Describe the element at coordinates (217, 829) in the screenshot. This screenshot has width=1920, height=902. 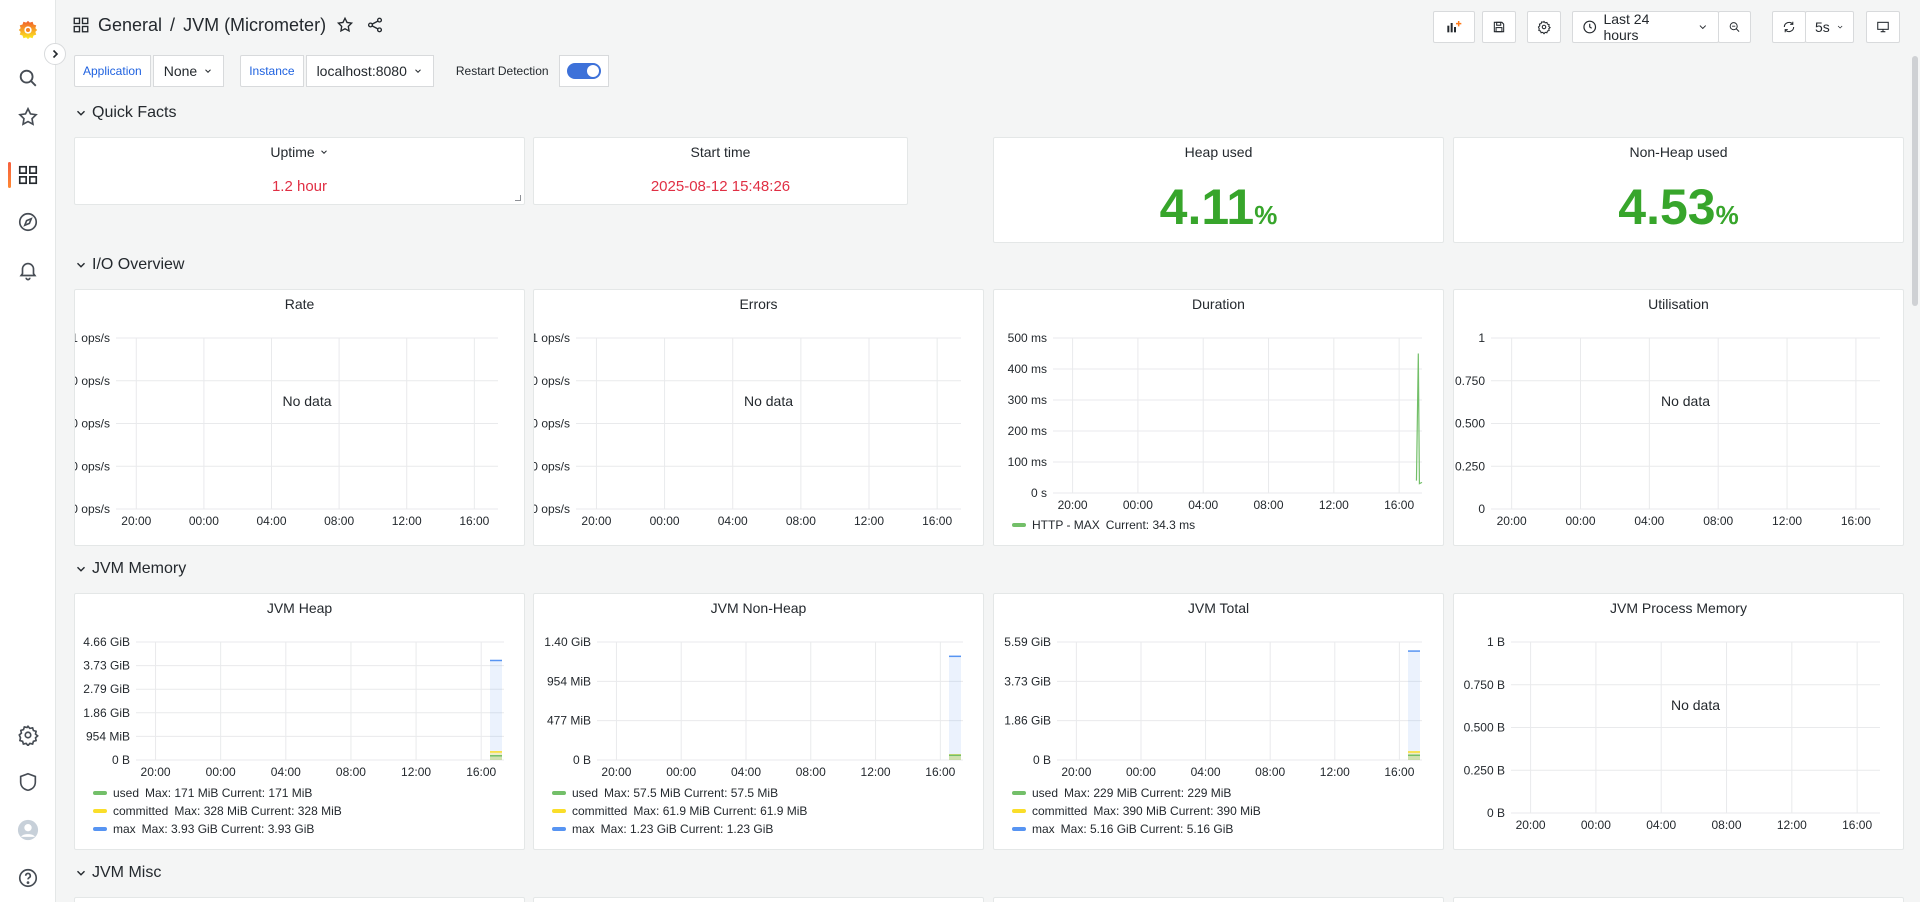
I see `legend-item-max: max Max: 3.93 GiB Current: 3.93 GiB` at that location.